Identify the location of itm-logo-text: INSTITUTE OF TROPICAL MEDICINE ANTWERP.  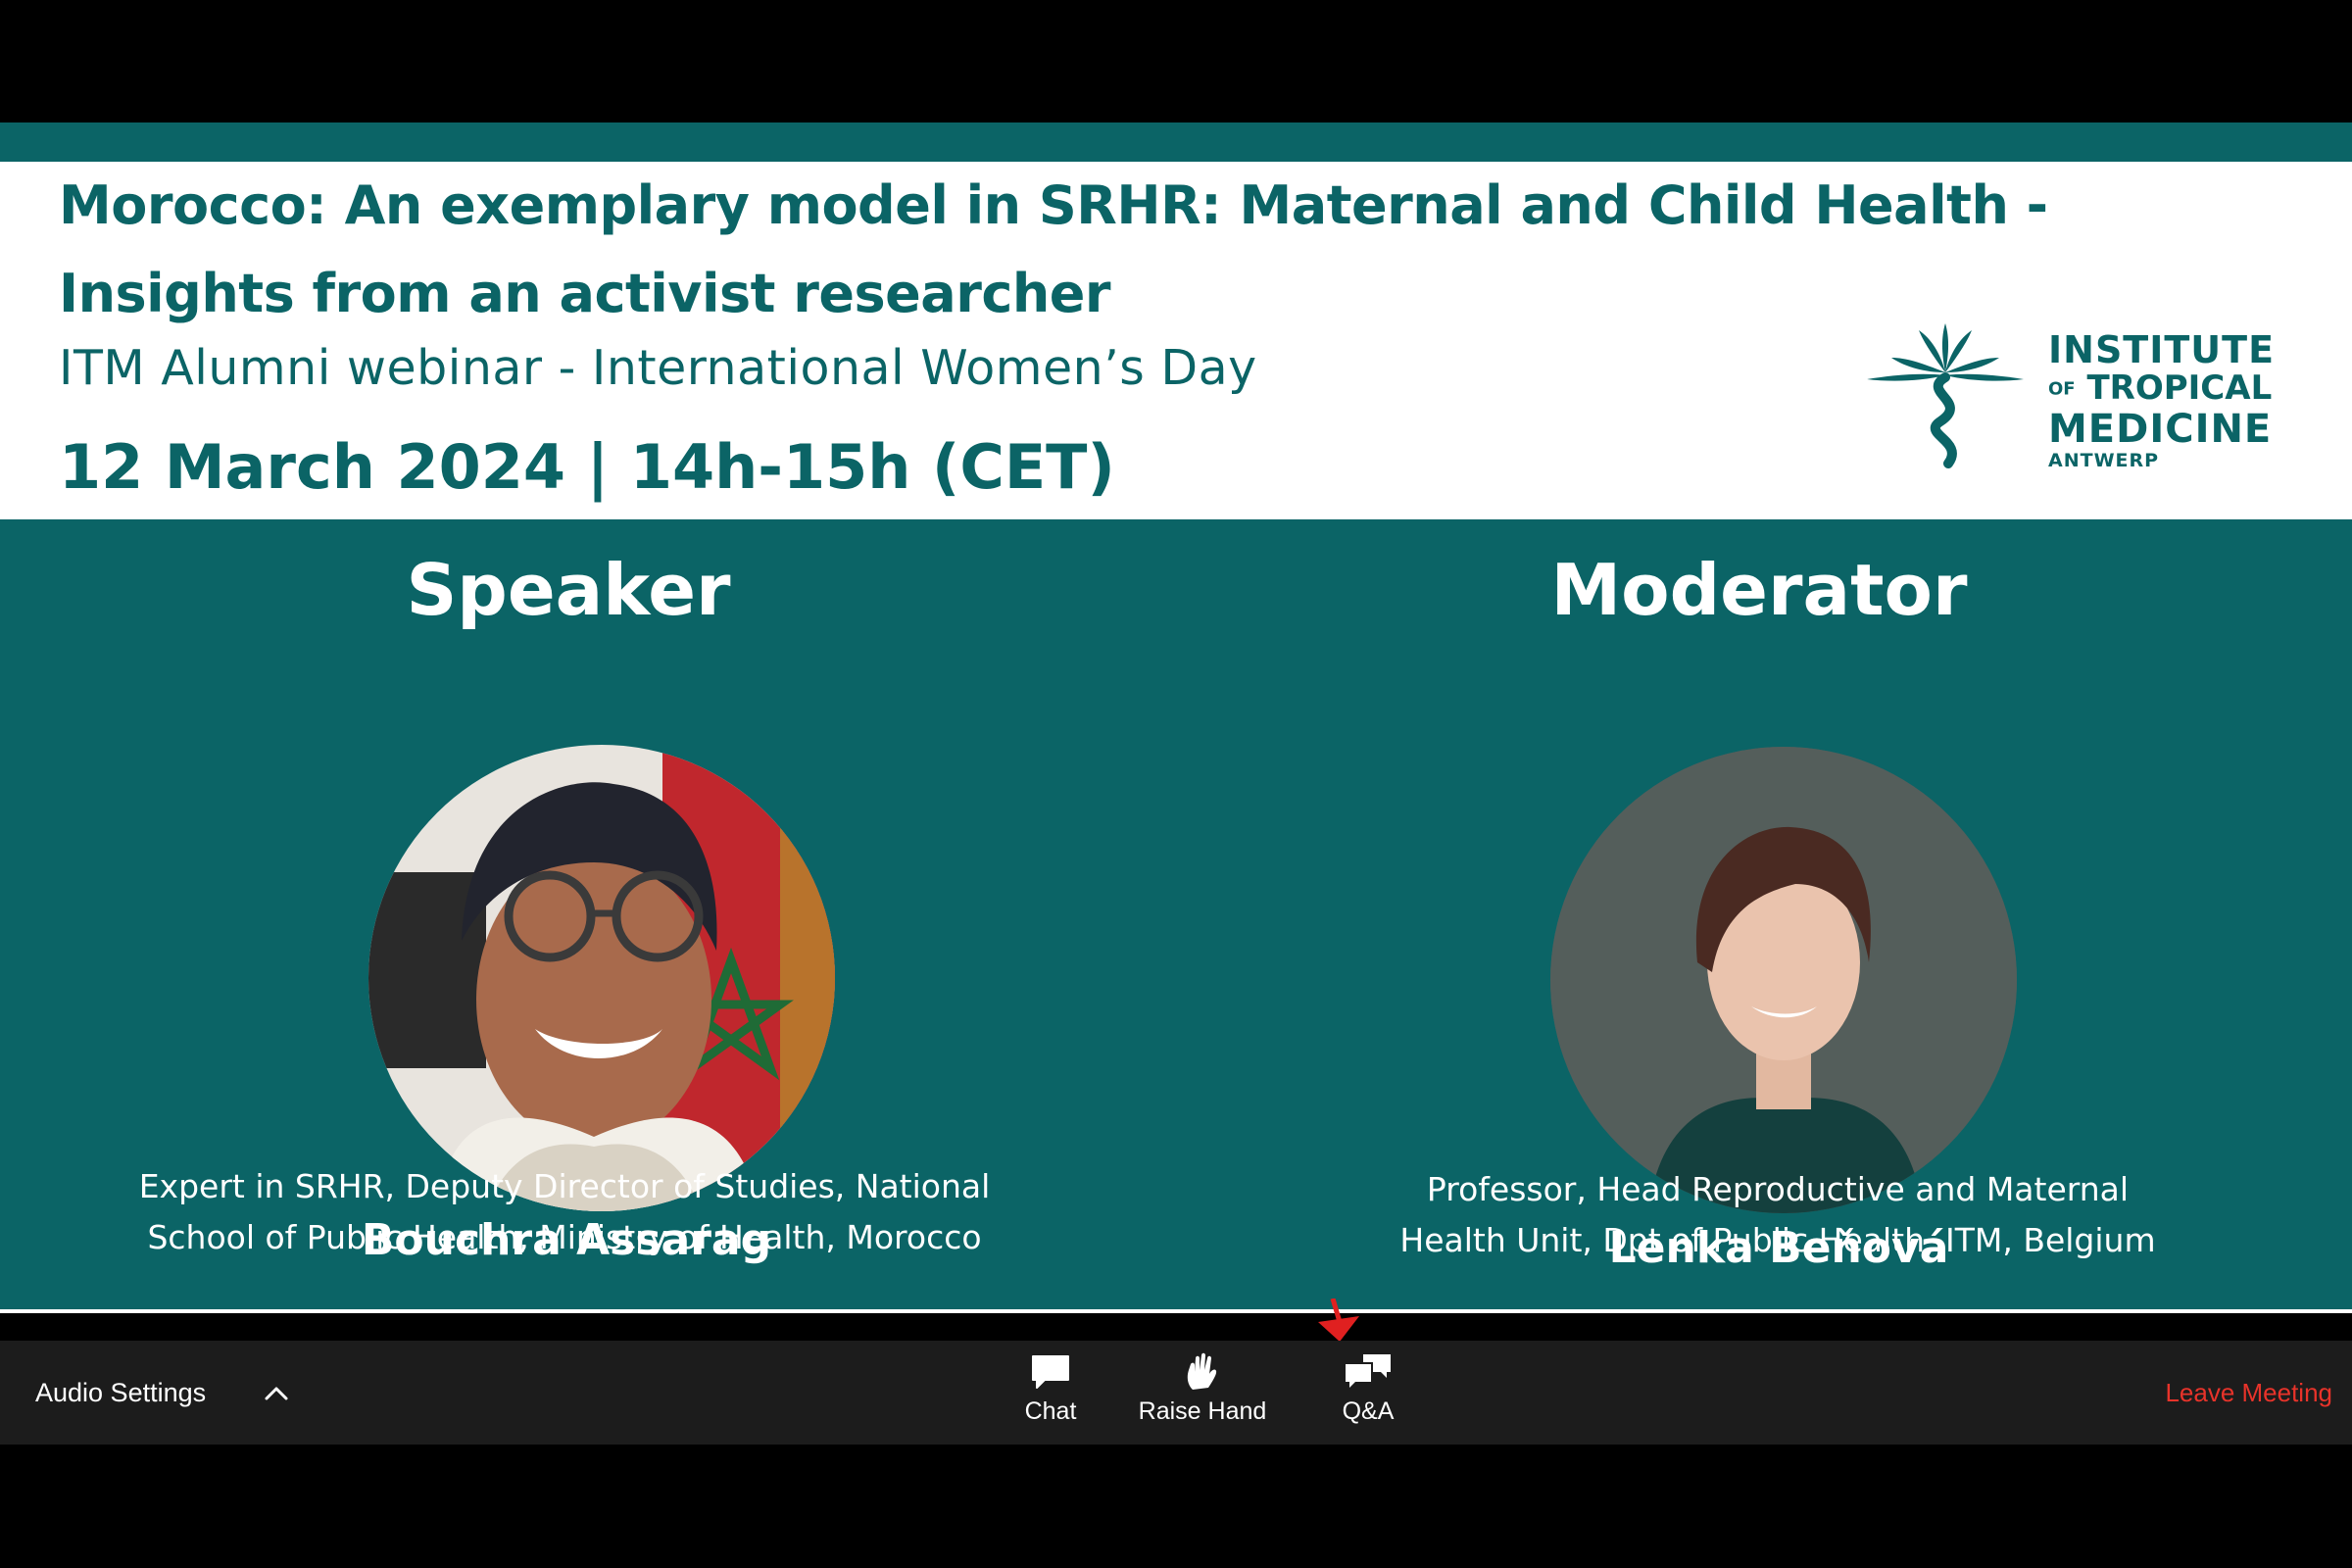
(2162, 399).